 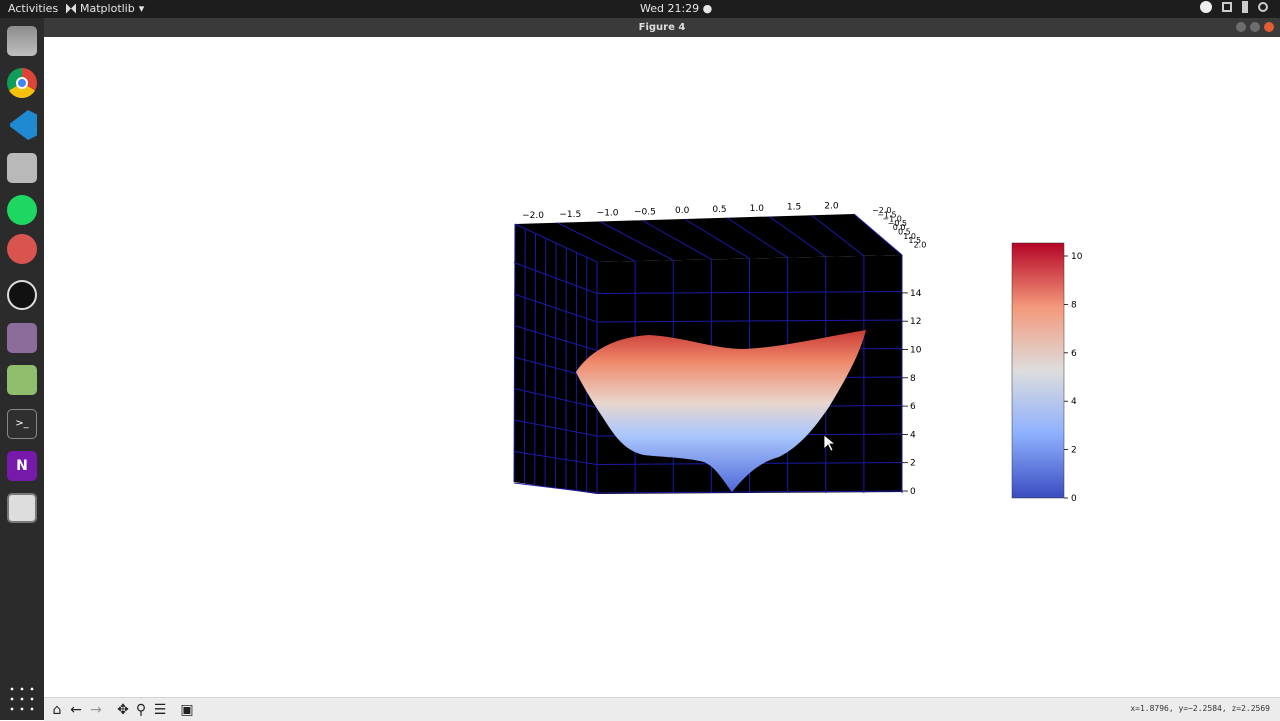 What do you see at coordinates (1038, 370) in the screenshot?
I see `colorbar` at bounding box center [1038, 370].